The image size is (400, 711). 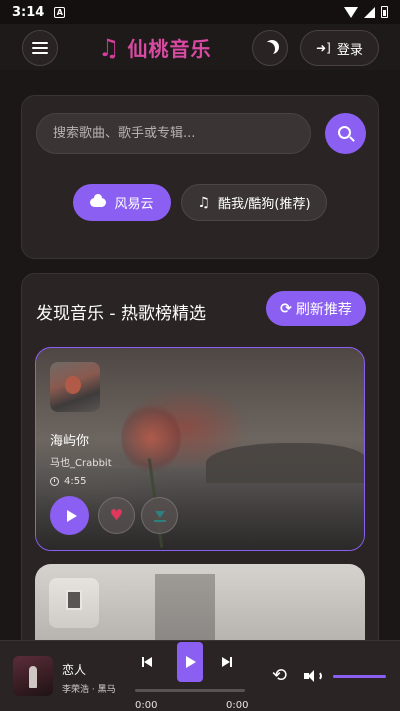 What do you see at coordinates (349, 50) in the screenshot?
I see `login-label: 登录` at bounding box center [349, 50].